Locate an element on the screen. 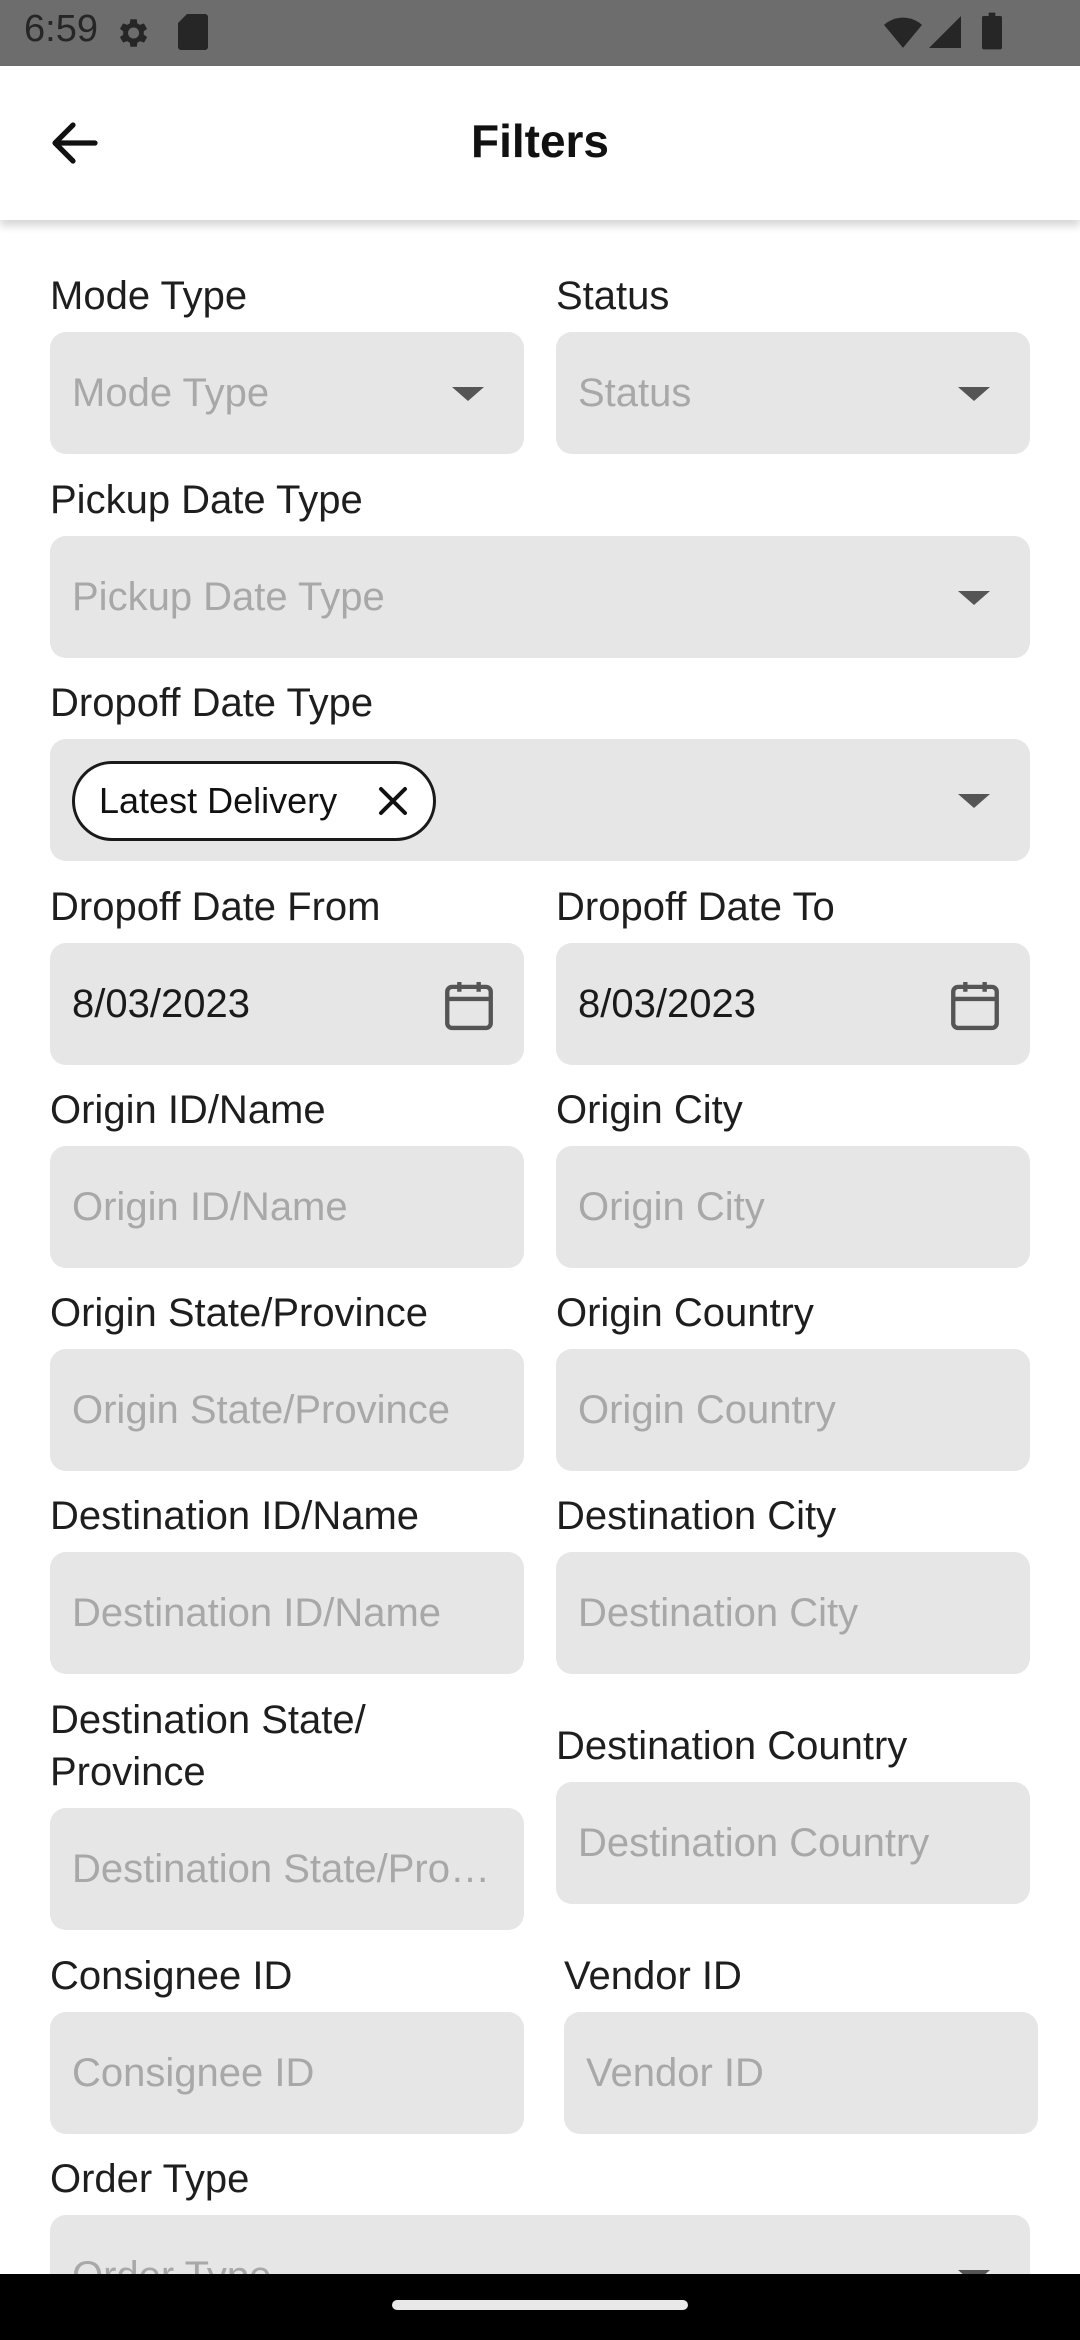 The width and height of the screenshot is (1080, 2340). destination-state-placeholder: Destination State/Province is located at coordinates (289, 1869).